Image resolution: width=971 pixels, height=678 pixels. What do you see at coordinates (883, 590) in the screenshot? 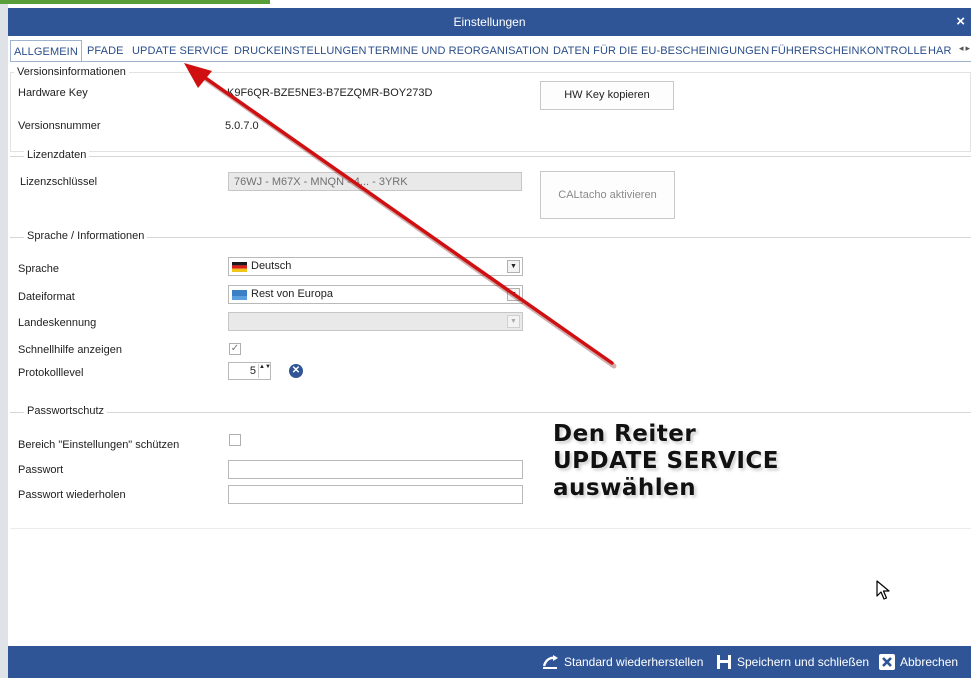
I see `mouse-cursor-icon` at bounding box center [883, 590].